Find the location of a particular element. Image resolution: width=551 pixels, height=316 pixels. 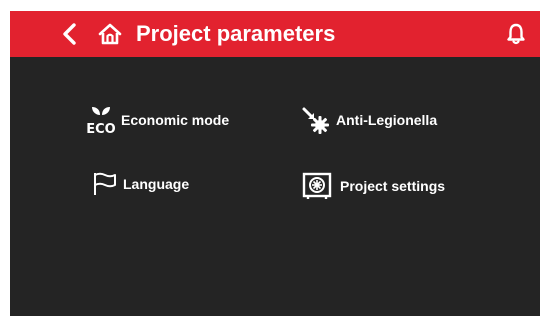

back-button is located at coordinates (70, 34).